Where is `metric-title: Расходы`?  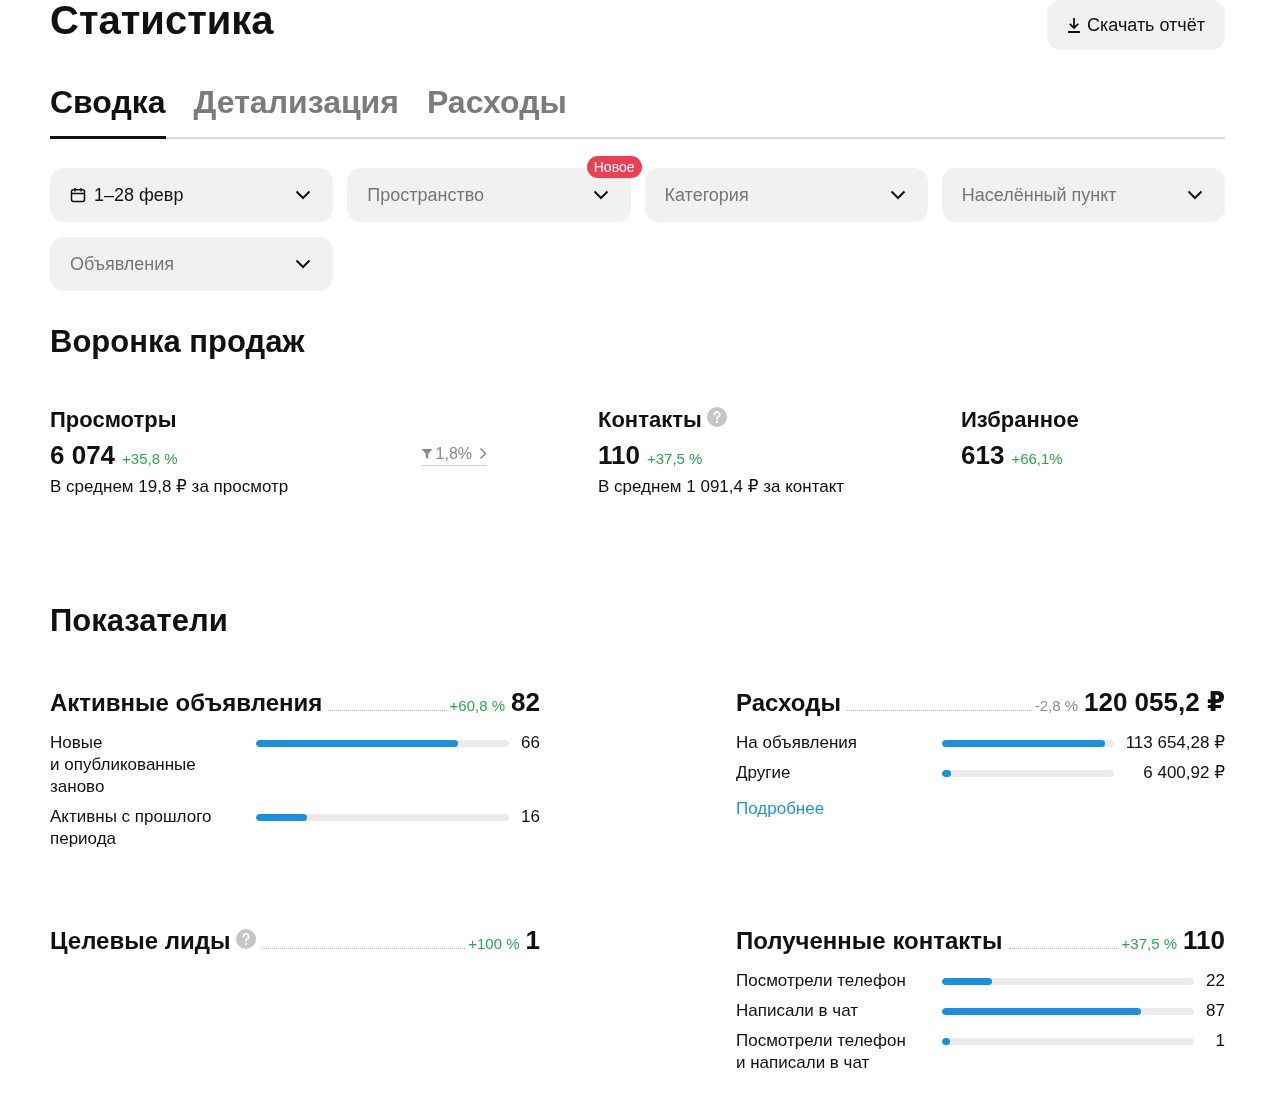 metric-title: Расходы is located at coordinates (788, 703).